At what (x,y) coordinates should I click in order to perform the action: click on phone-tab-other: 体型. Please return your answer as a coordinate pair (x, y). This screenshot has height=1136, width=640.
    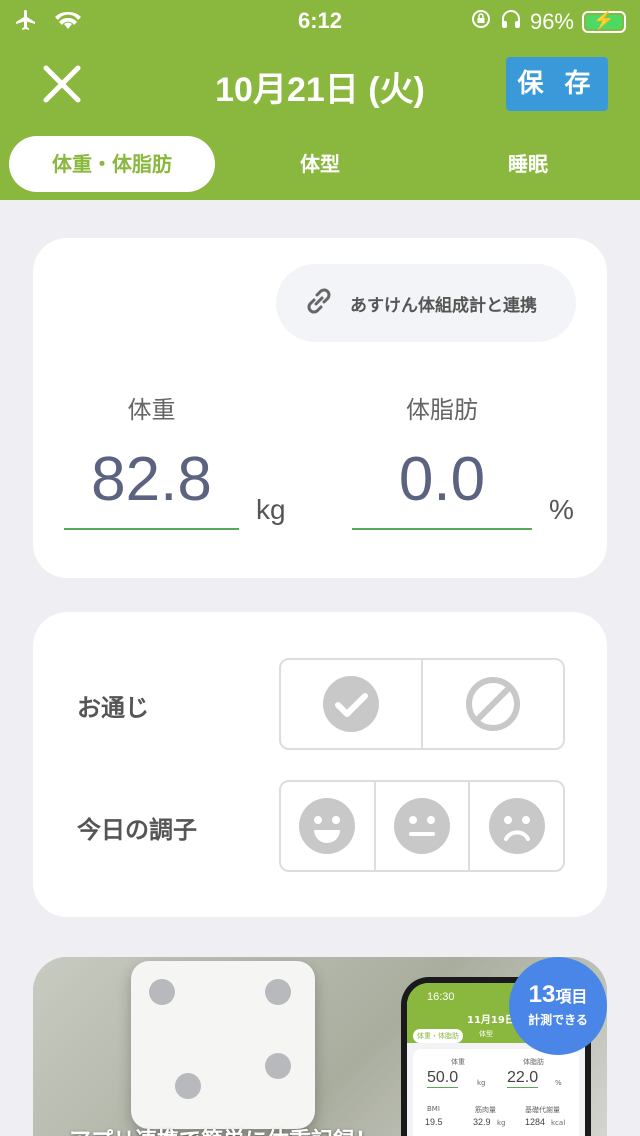
    Looking at the image, I should click on (486, 1034).